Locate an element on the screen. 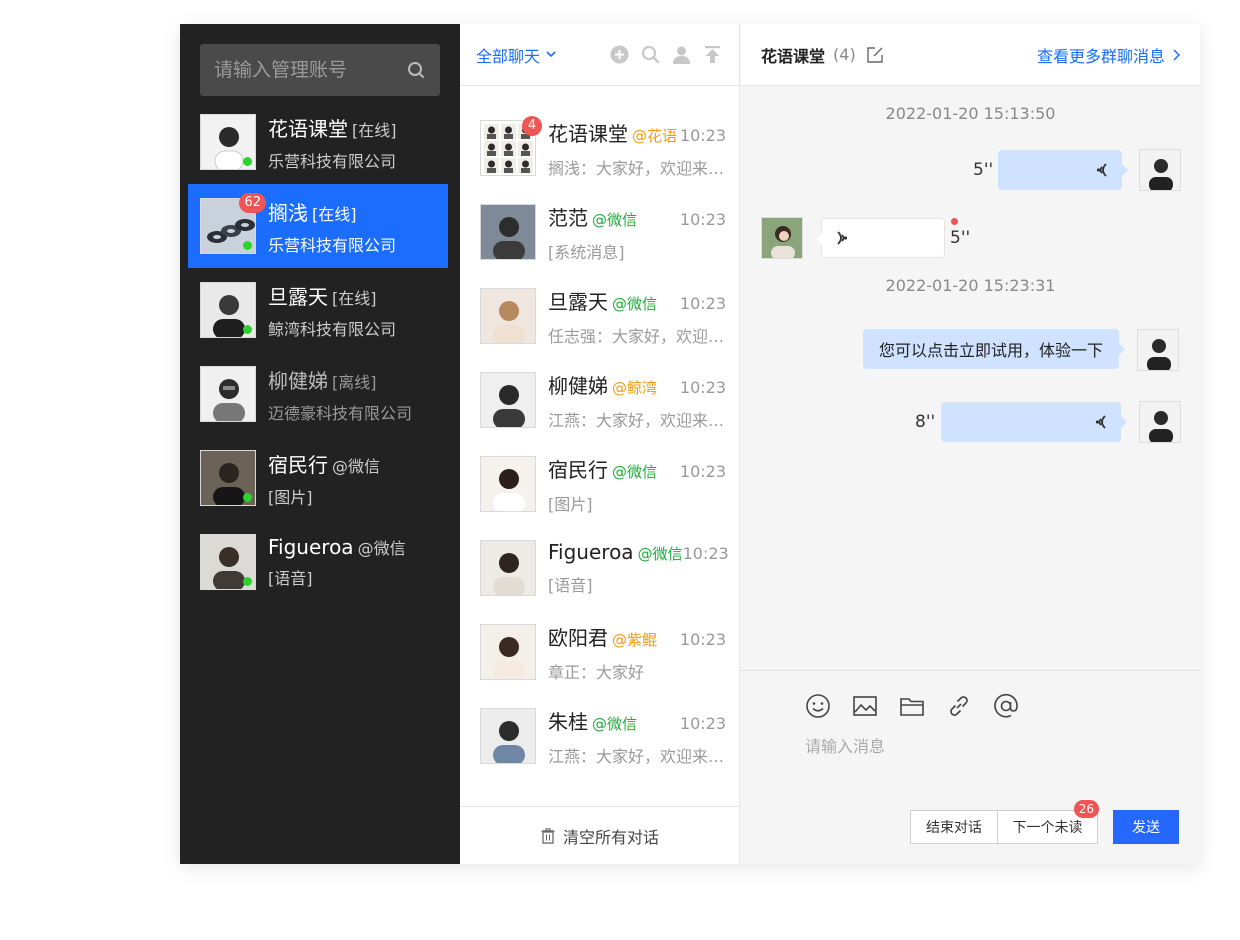  conversation-name: 花语课堂 is located at coordinates (588, 133).